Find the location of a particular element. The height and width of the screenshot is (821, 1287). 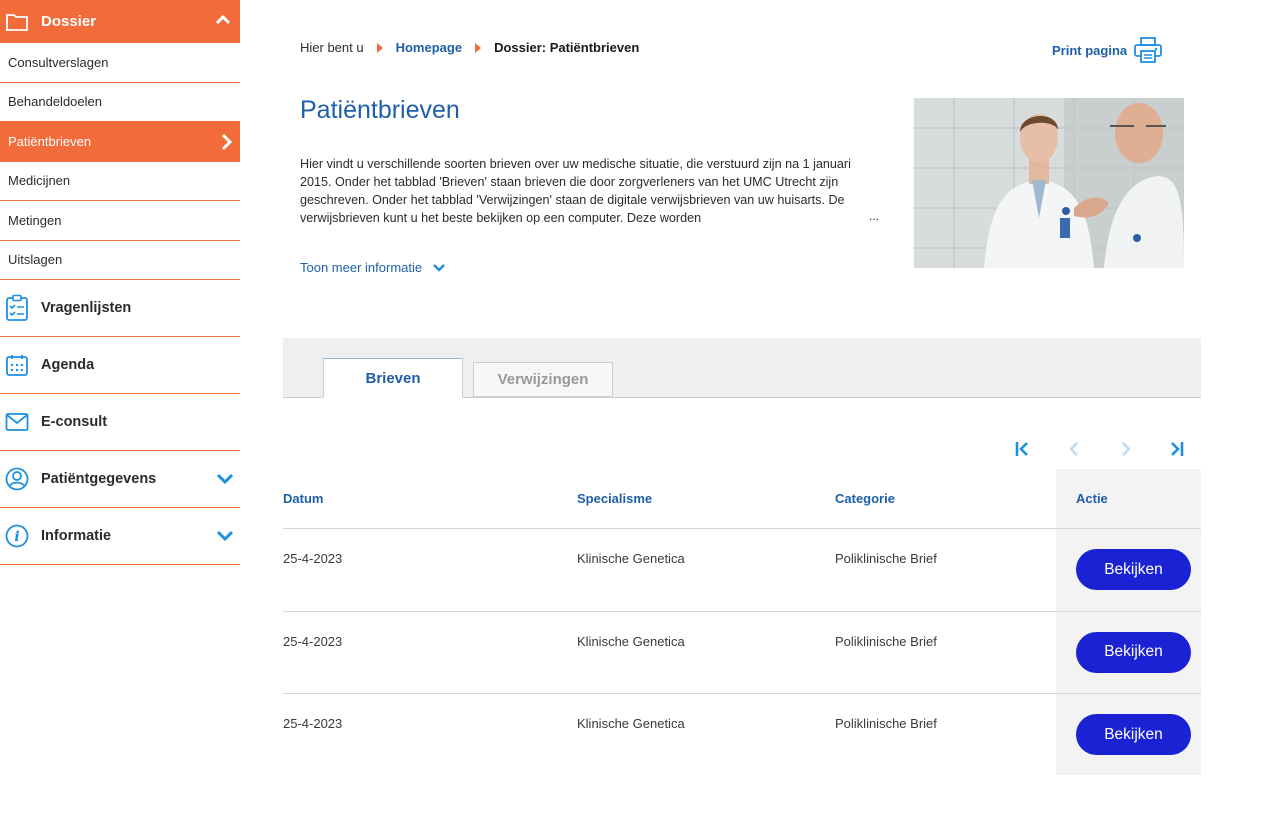

show-more-info-link: Toon meer informatie is located at coordinates (373, 267).